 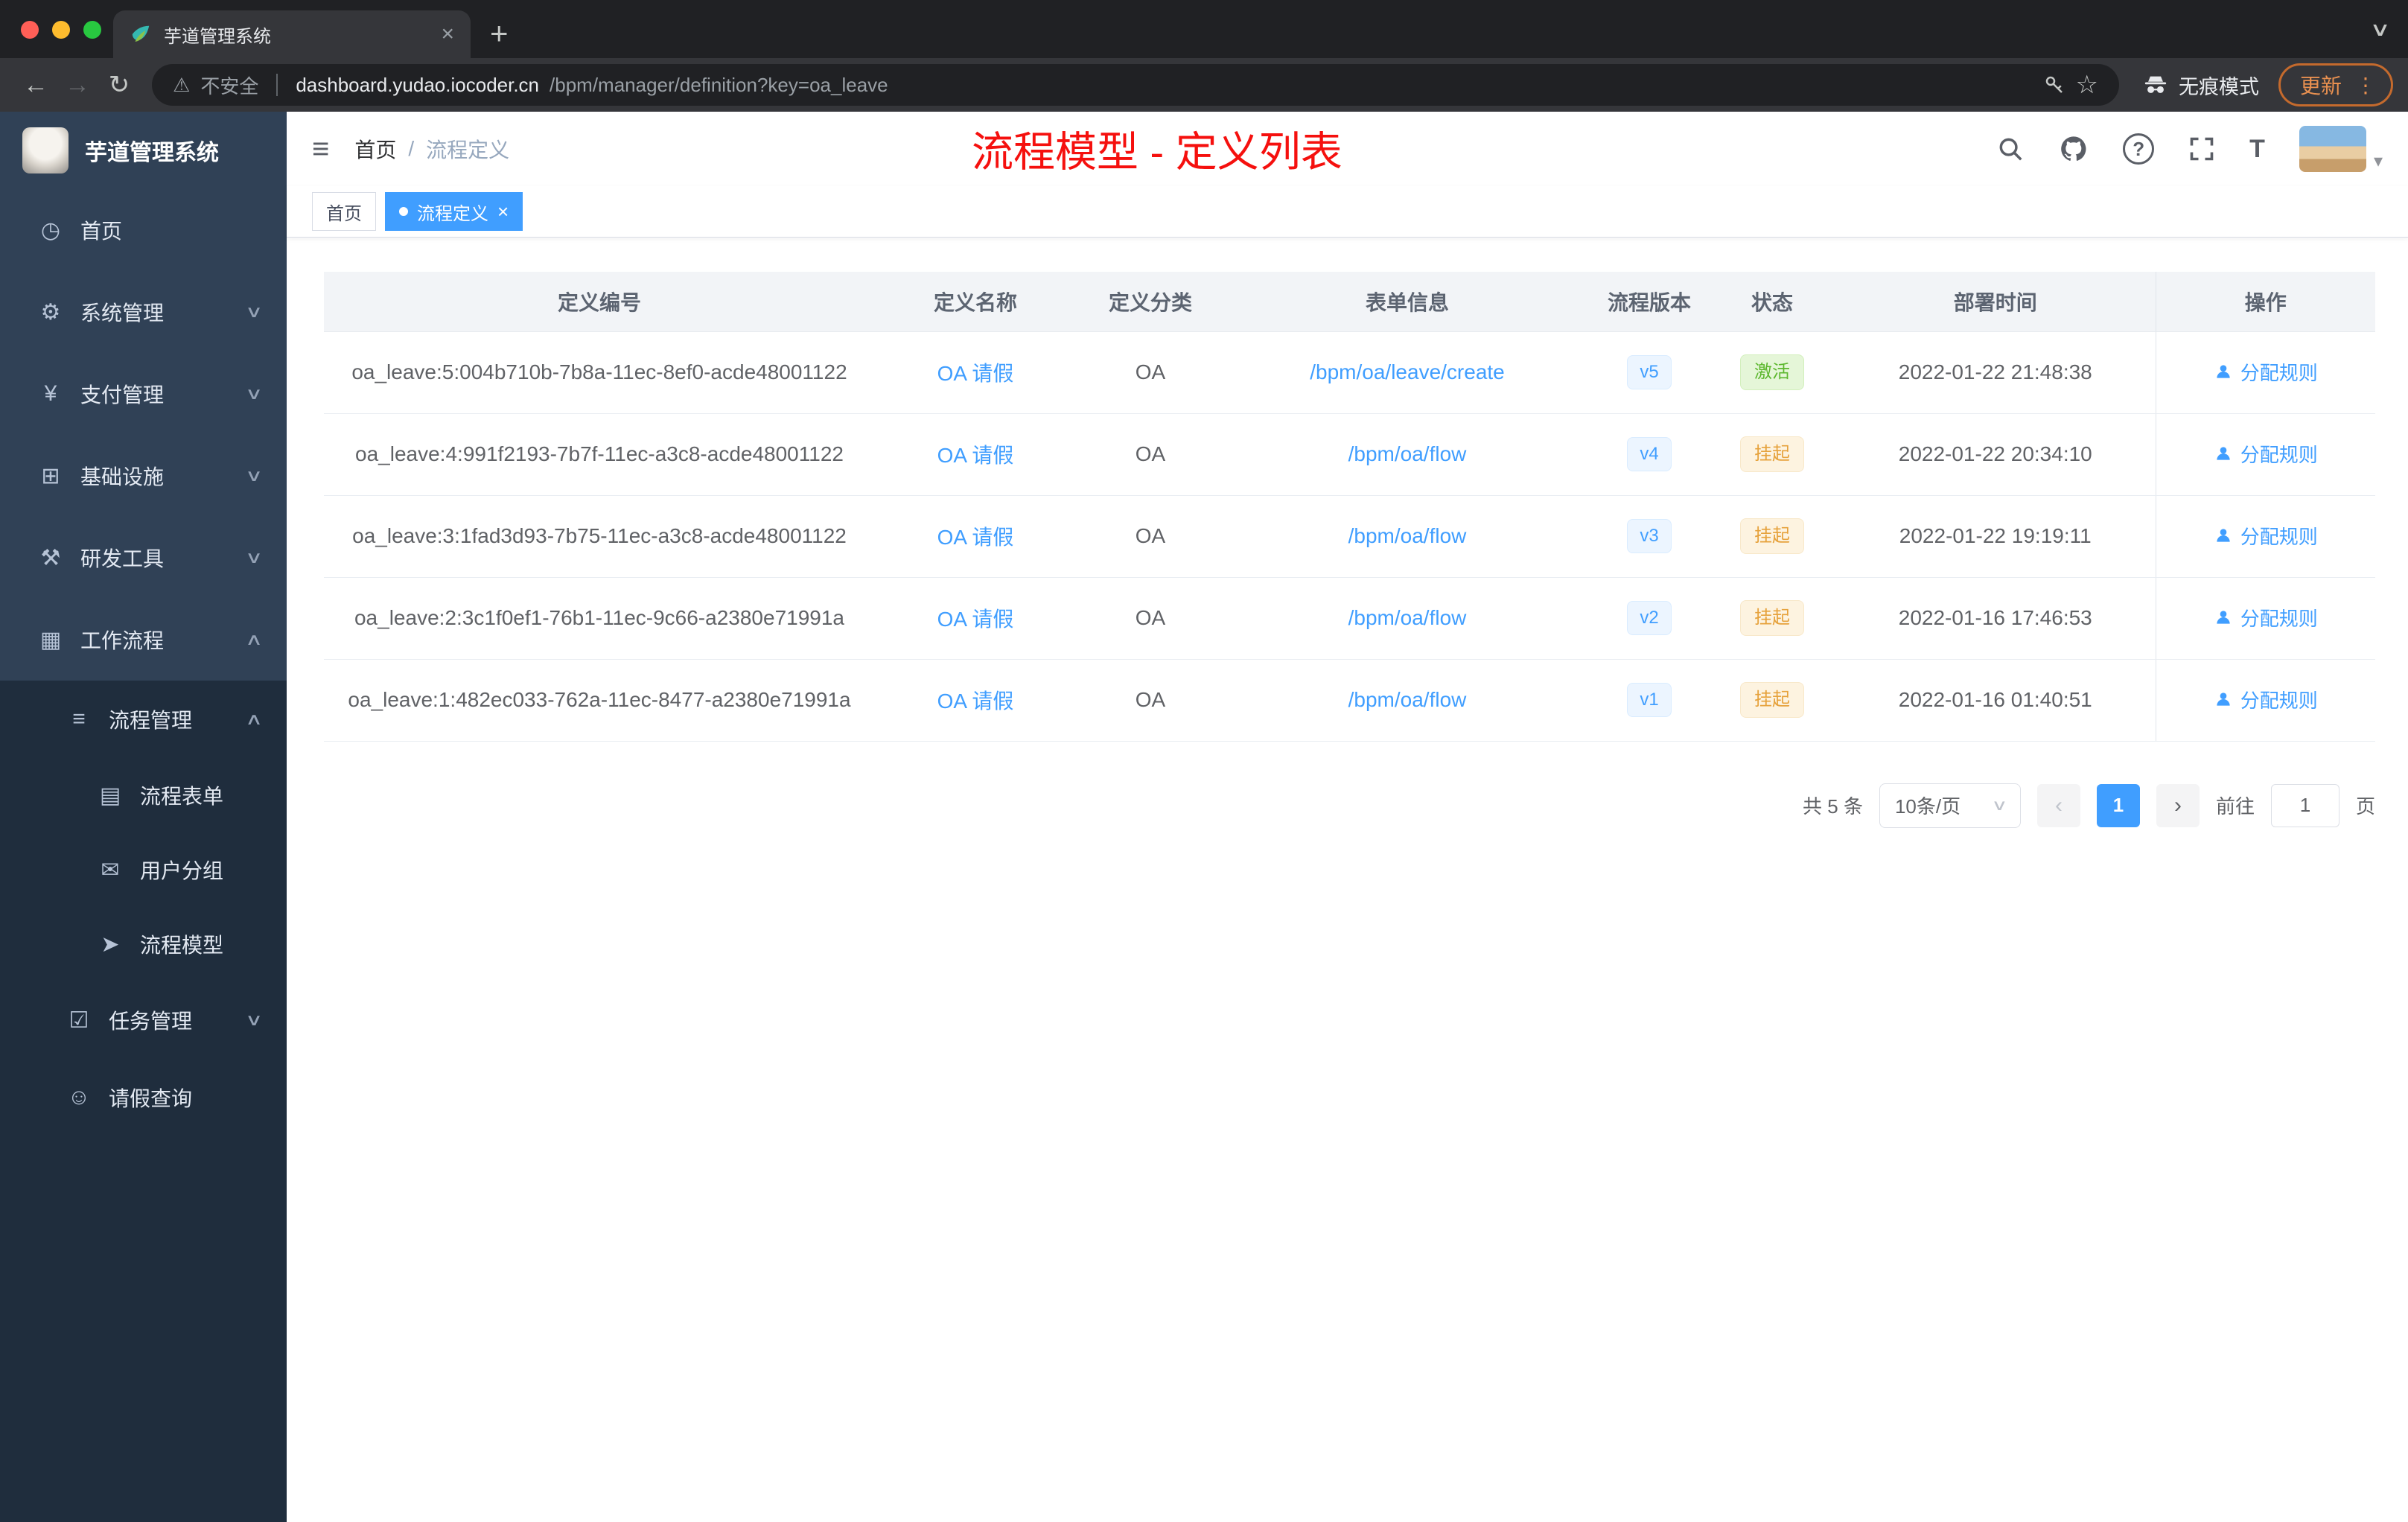 What do you see at coordinates (2279, 454) in the screenshot?
I see `assign-rule-label: 分配规则` at bounding box center [2279, 454].